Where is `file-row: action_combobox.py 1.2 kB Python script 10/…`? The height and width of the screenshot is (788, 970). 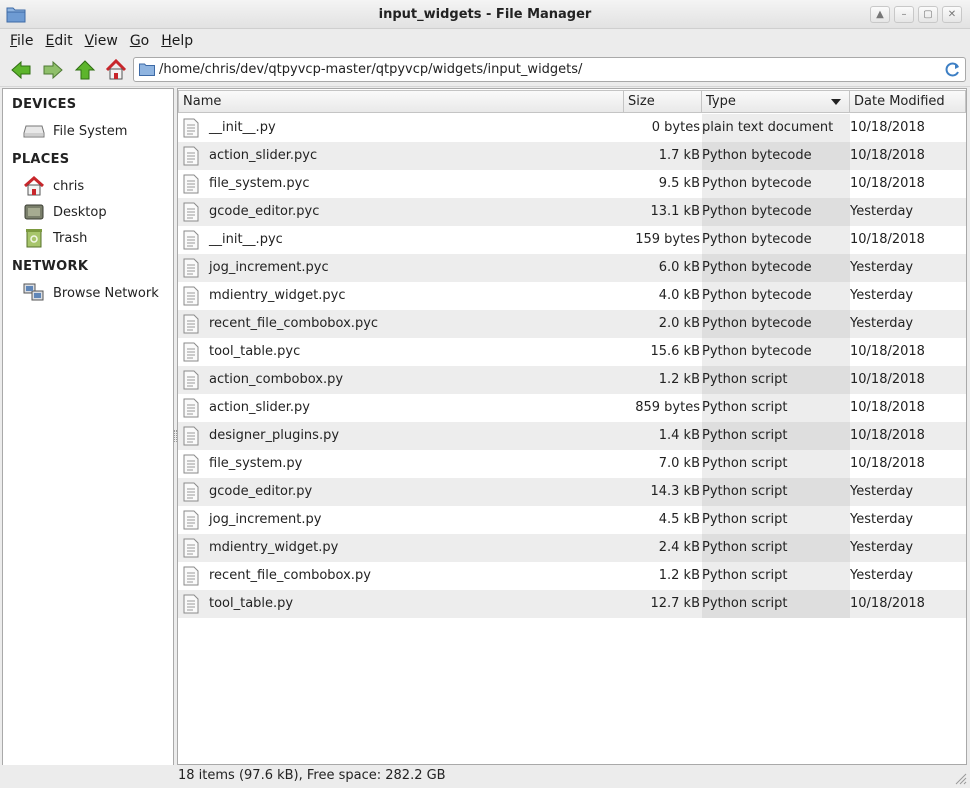
file-row: action_combobox.py 1.2 kB Python script 10/… is located at coordinates (572, 380).